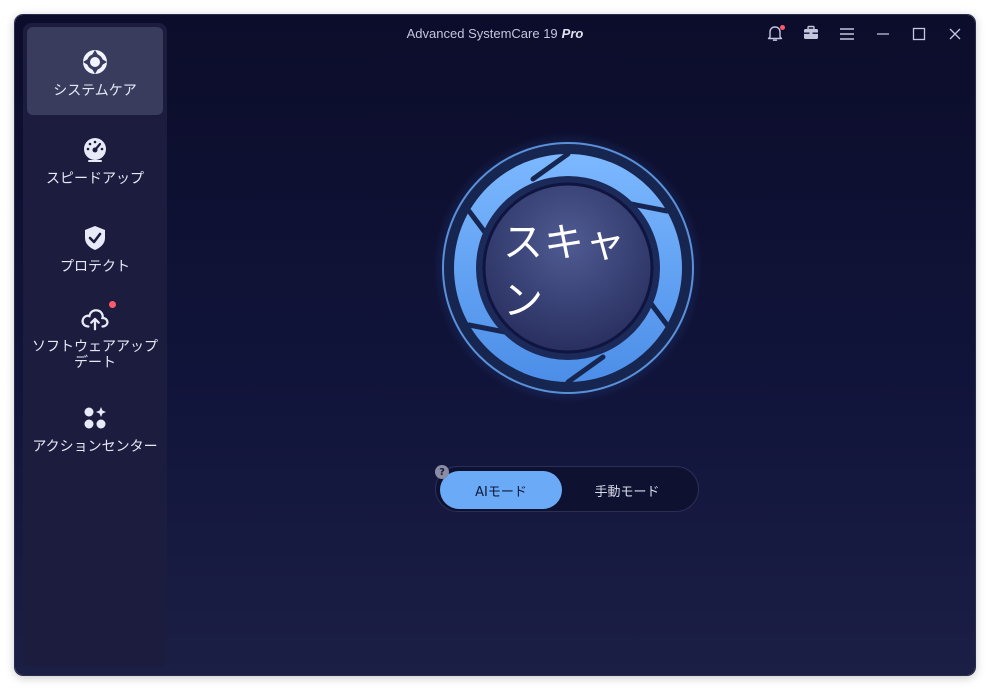 The width and height of the screenshot is (990, 690). Describe the element at coordinates (95, 179) in the screenshot. I see `sidebar-item-label: スピードアップ` at that location.